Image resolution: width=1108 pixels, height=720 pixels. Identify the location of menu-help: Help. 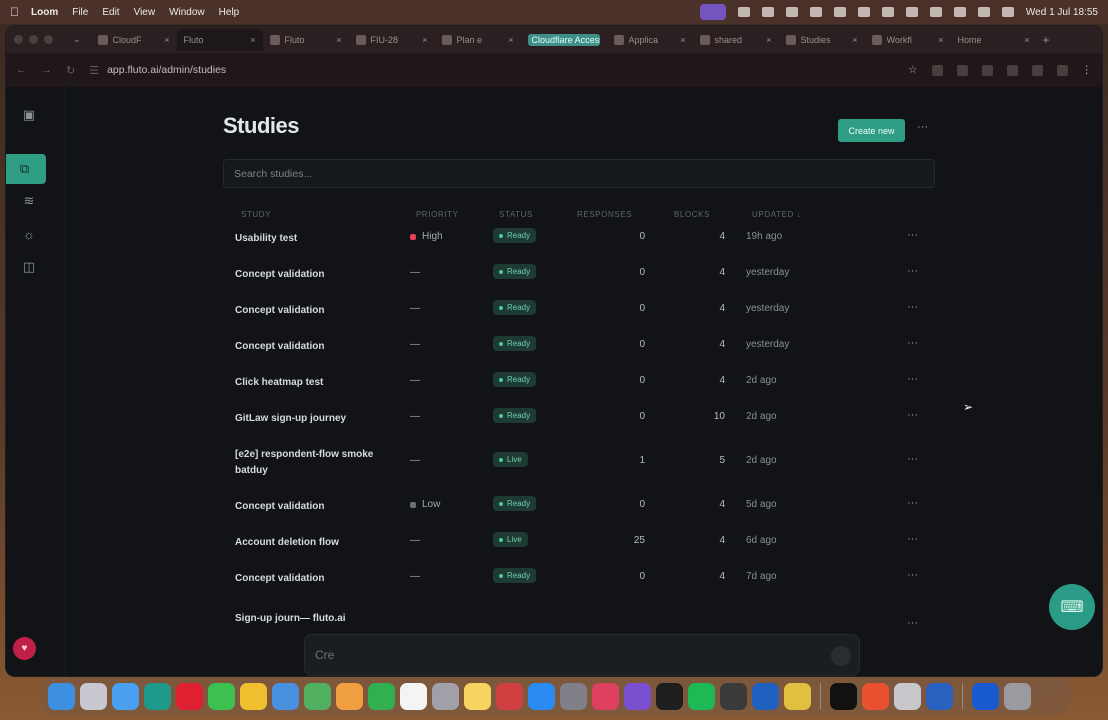
(229, 12).